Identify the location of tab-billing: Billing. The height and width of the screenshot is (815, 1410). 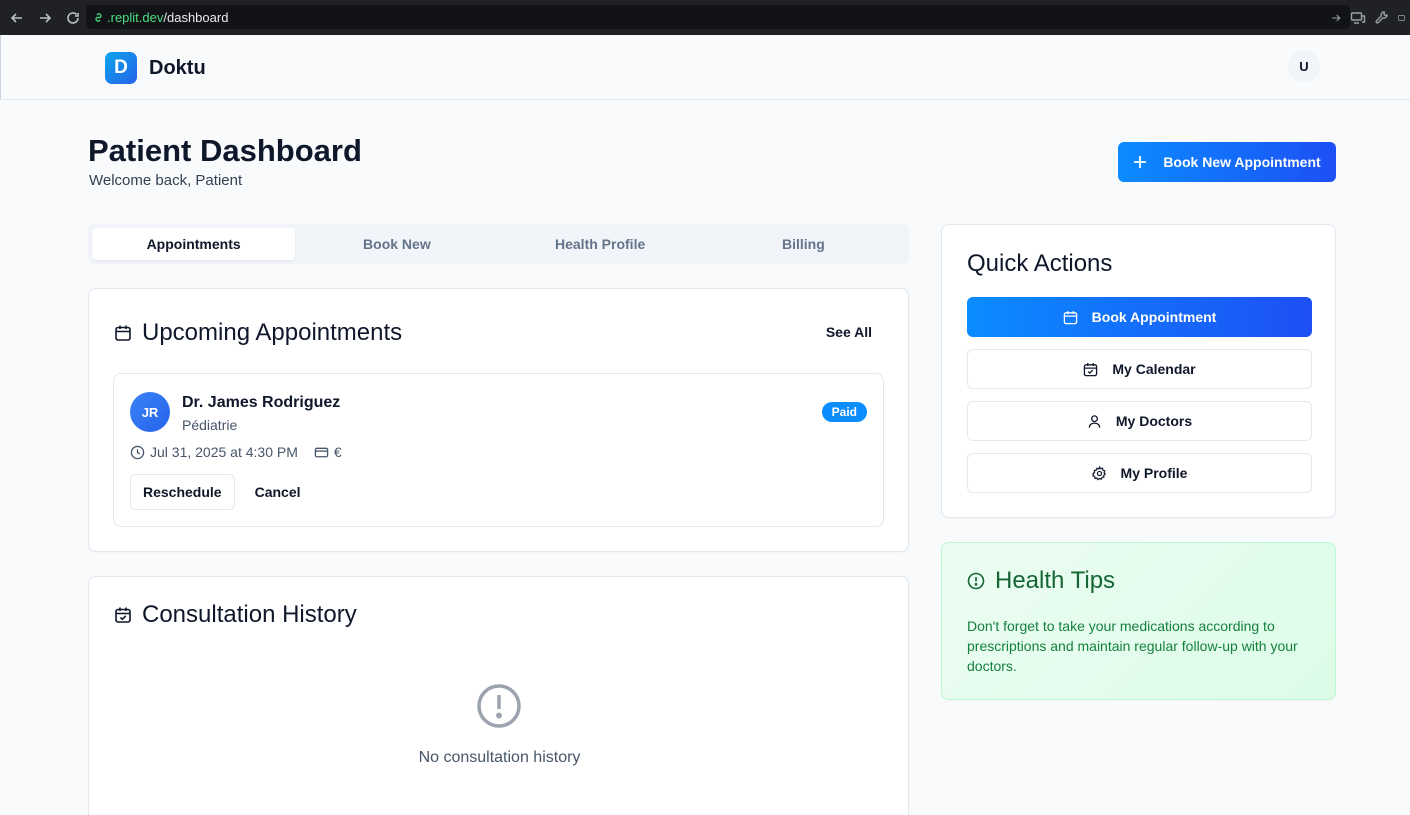
(803, 244).